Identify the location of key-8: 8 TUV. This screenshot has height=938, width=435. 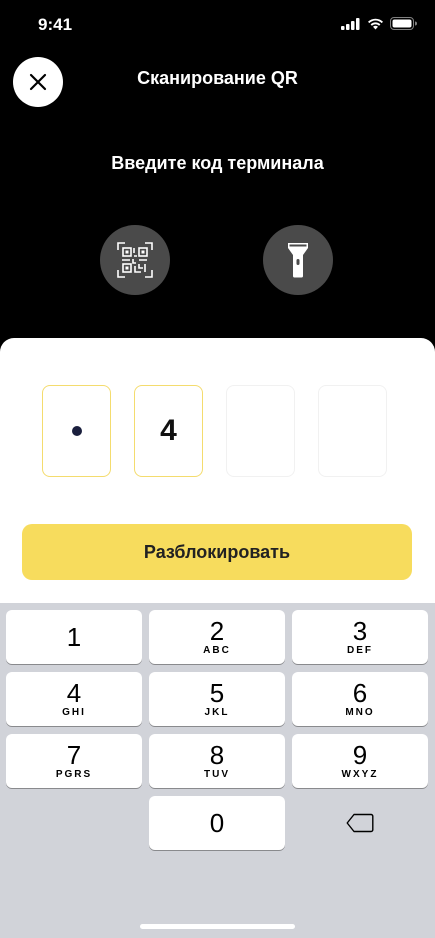
(217, 761).